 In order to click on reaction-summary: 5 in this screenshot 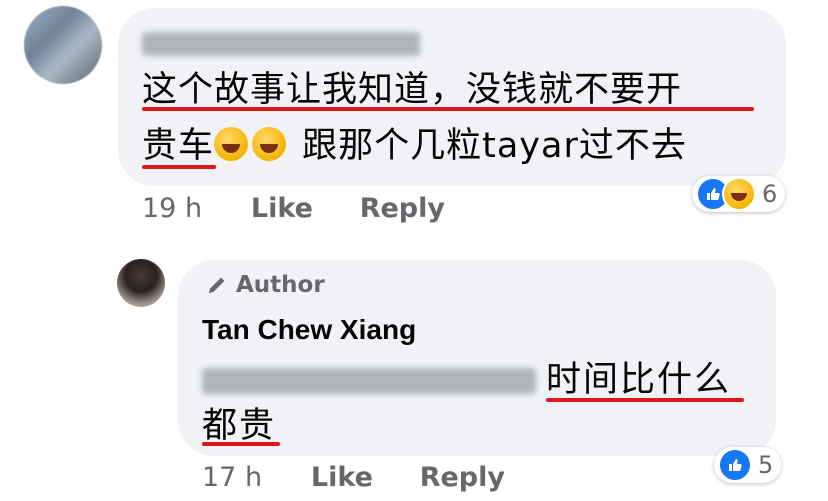, I will do `click(748, 465)`.